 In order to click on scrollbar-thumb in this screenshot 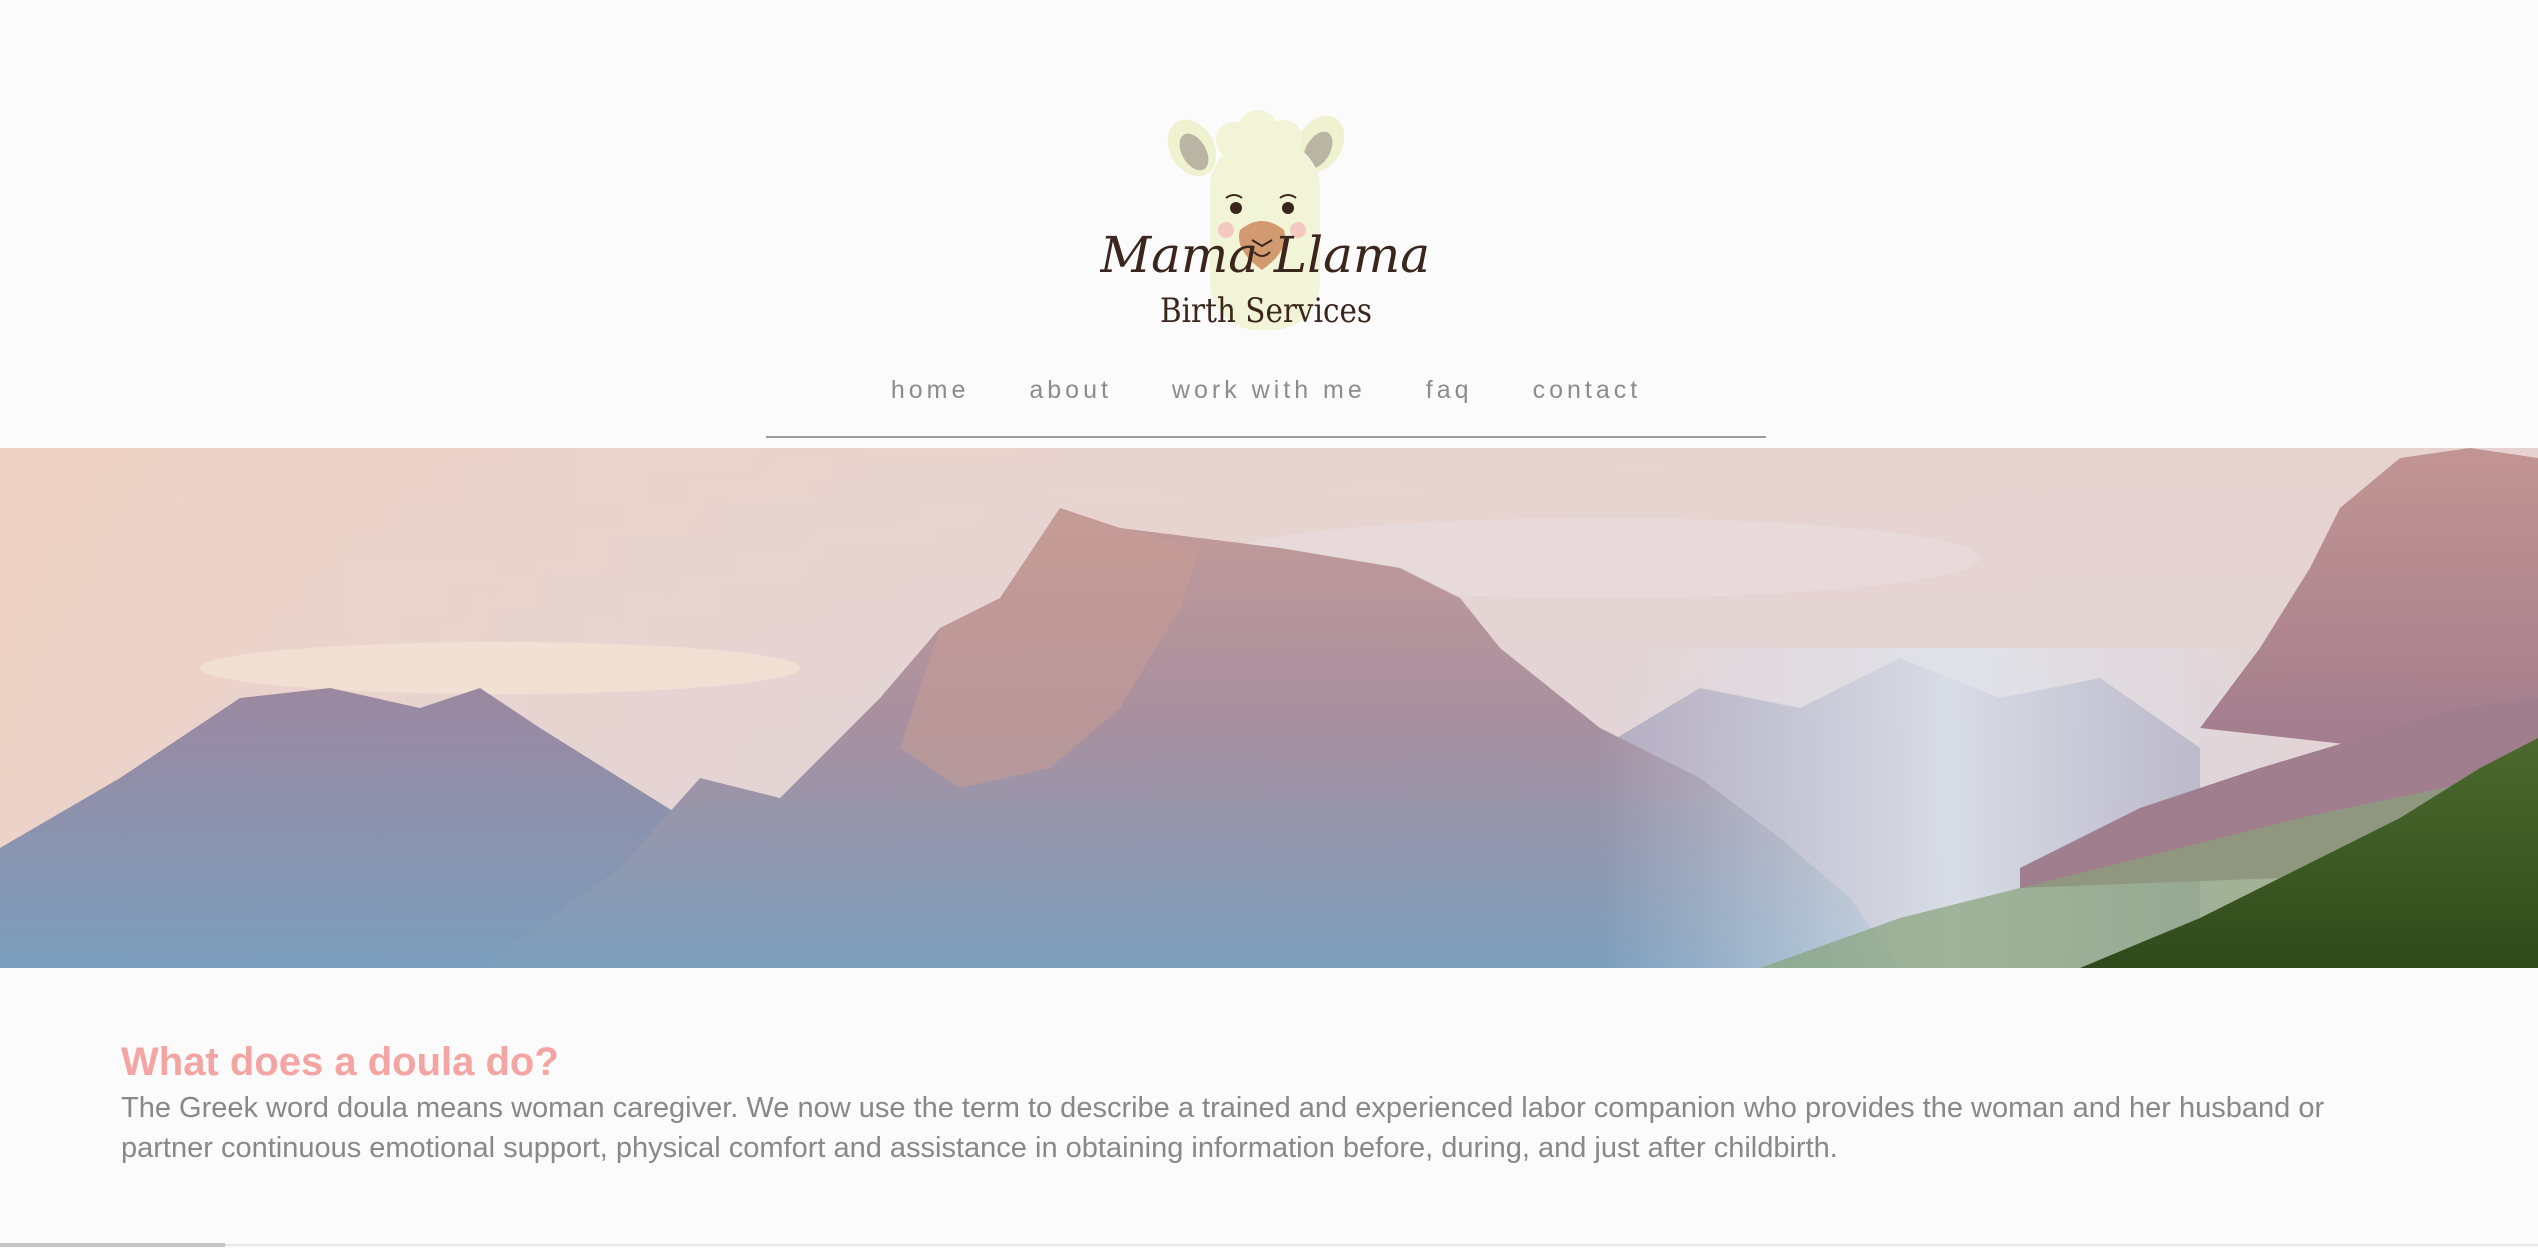, I will do `click(112, 1245)`.